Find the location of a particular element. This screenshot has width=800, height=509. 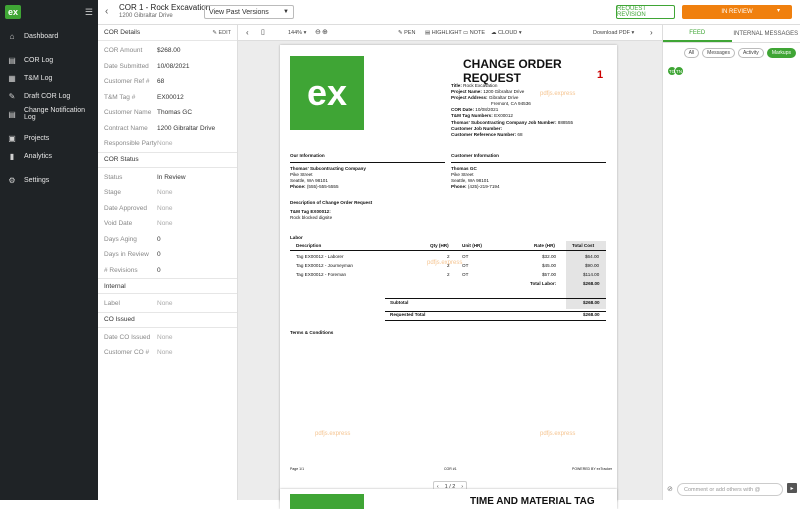

cloud-label: CLOUD is located at coordinates (507, 33).